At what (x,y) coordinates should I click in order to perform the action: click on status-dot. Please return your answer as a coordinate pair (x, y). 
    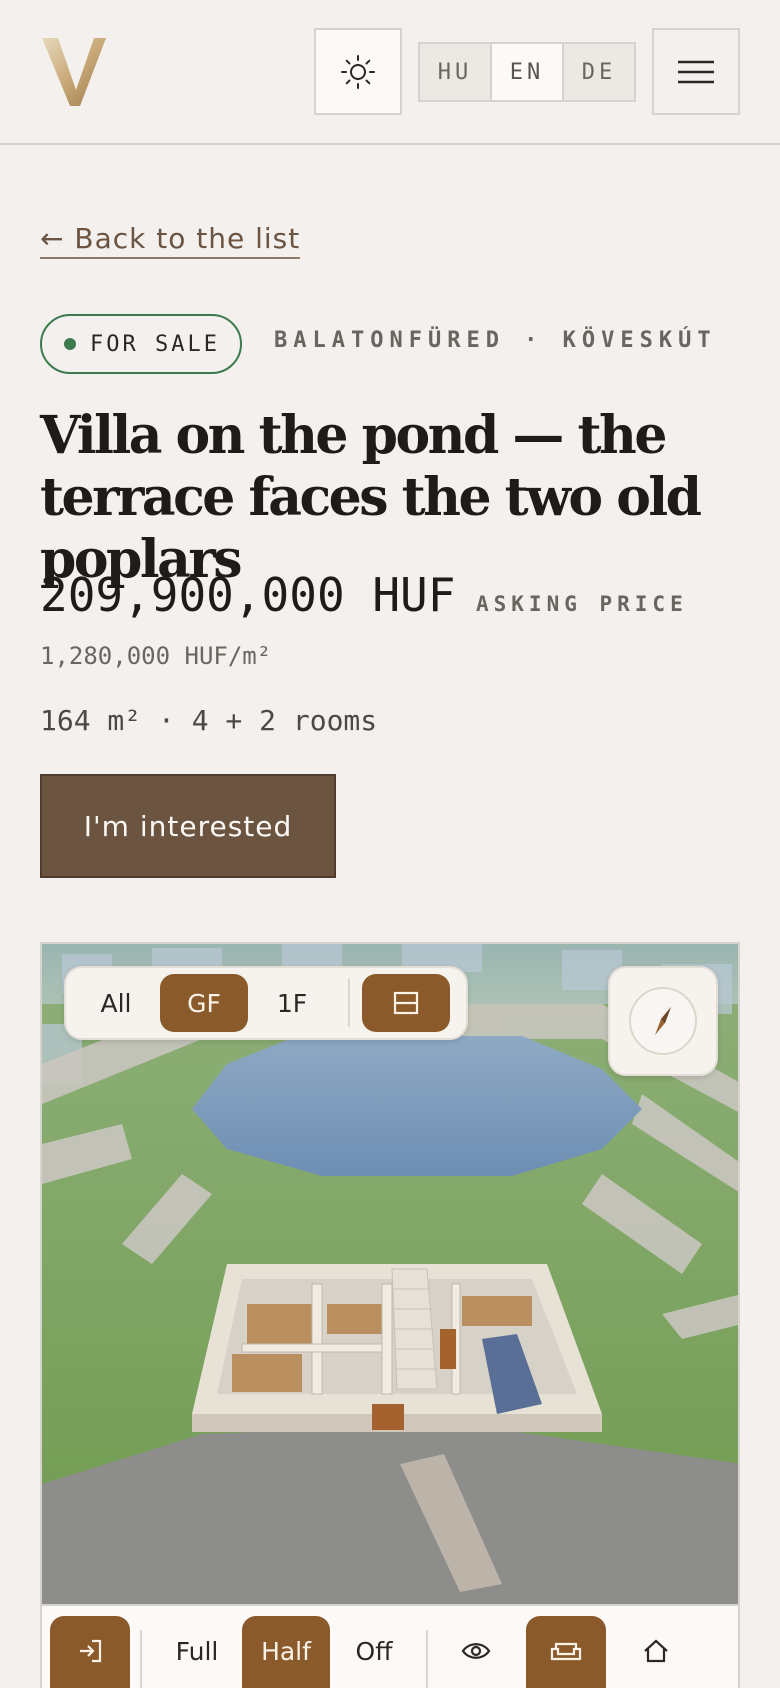
    Looking at the image, I should click on (70, 344).